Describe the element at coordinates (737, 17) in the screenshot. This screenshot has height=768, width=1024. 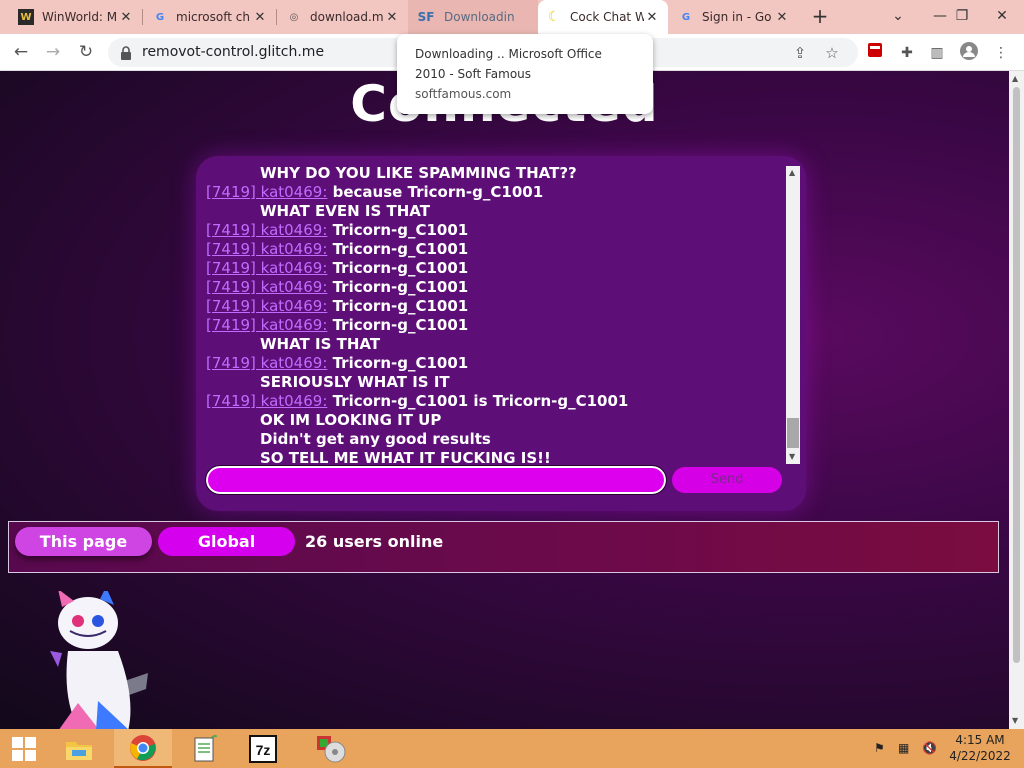
I see `tab-title: Sign in - Go` at that location.